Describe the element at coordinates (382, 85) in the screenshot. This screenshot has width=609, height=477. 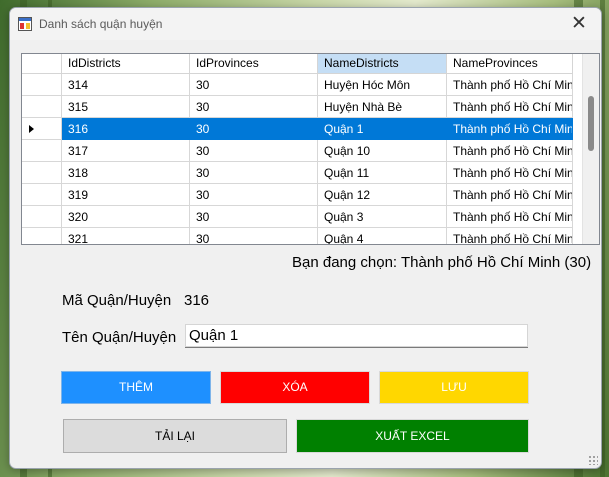
I see `cell-namedistricts: Huyện Hóc Môn` at that location.